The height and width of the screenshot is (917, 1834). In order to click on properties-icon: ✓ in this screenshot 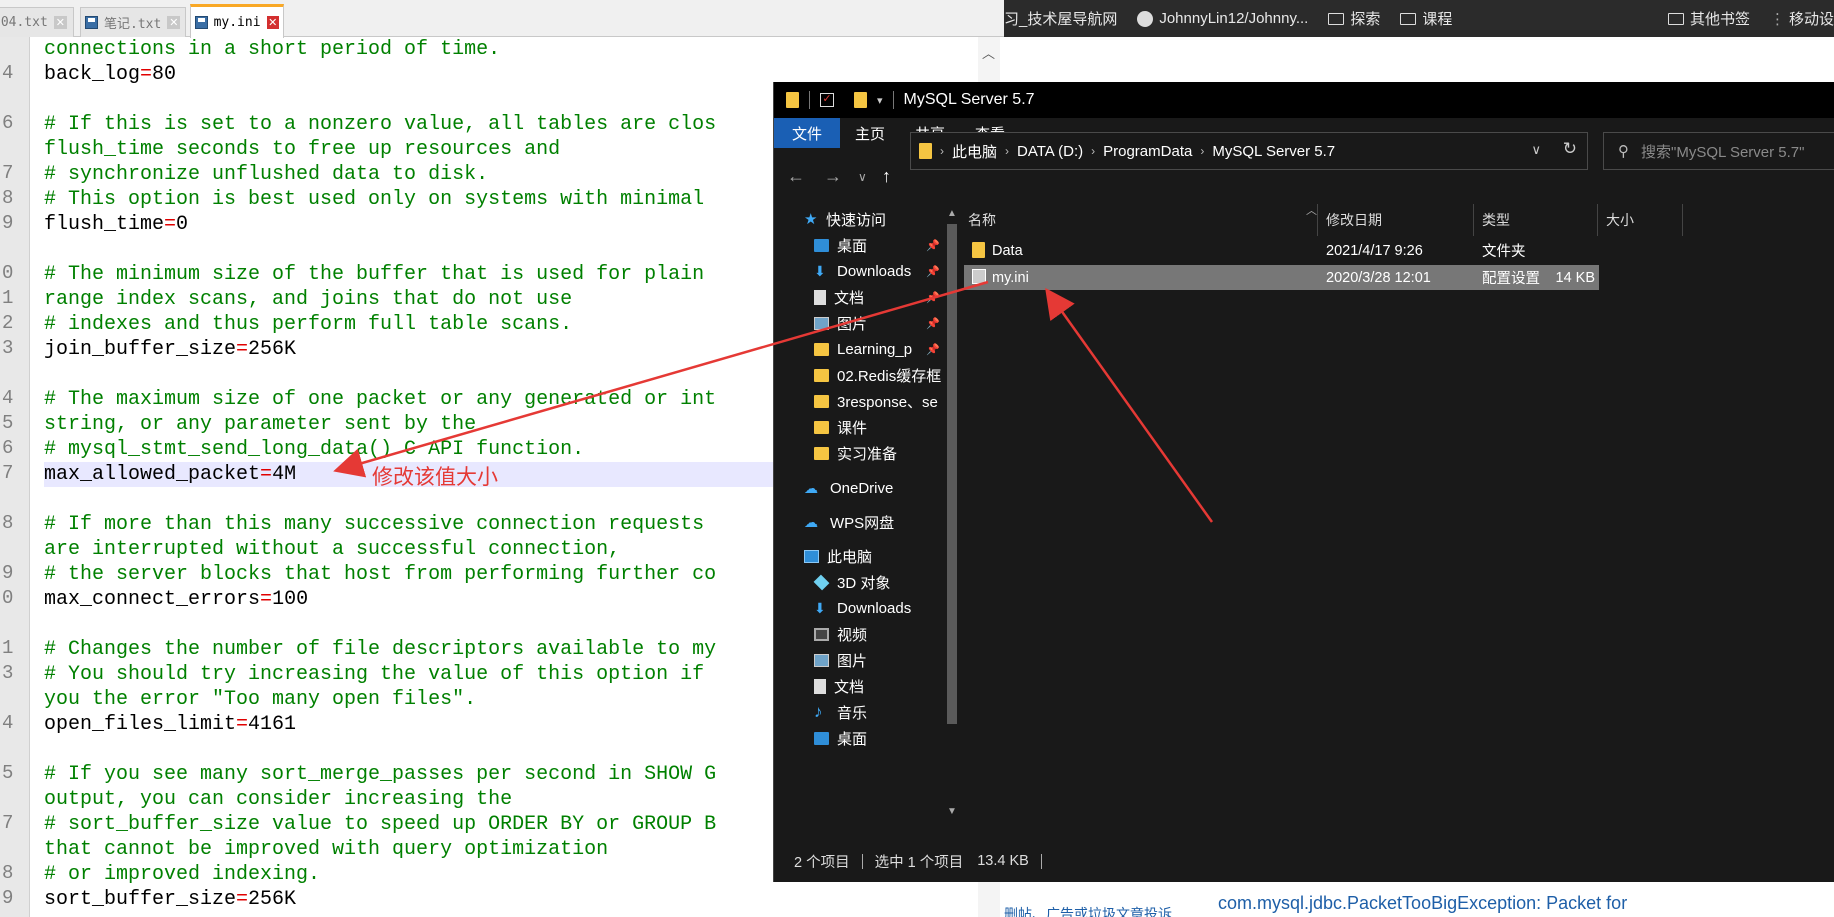, I will do `click(827, 100)`.